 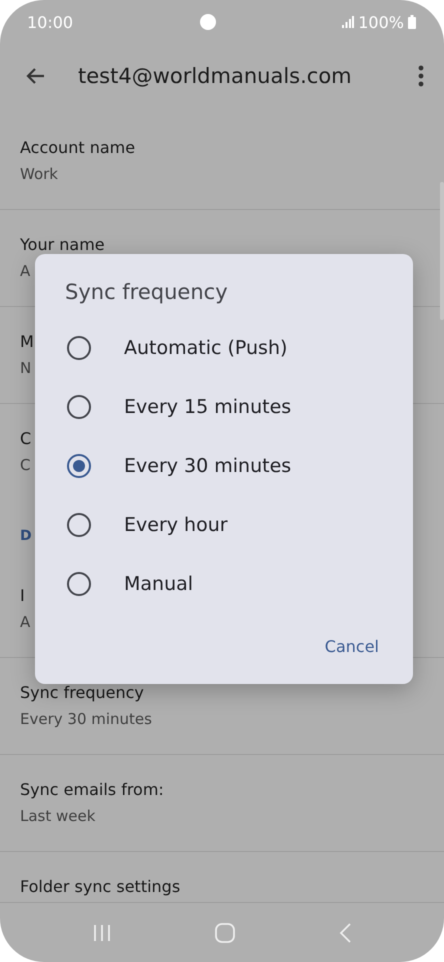 I want to click on setting-value: C, so click(x=25, y=465).